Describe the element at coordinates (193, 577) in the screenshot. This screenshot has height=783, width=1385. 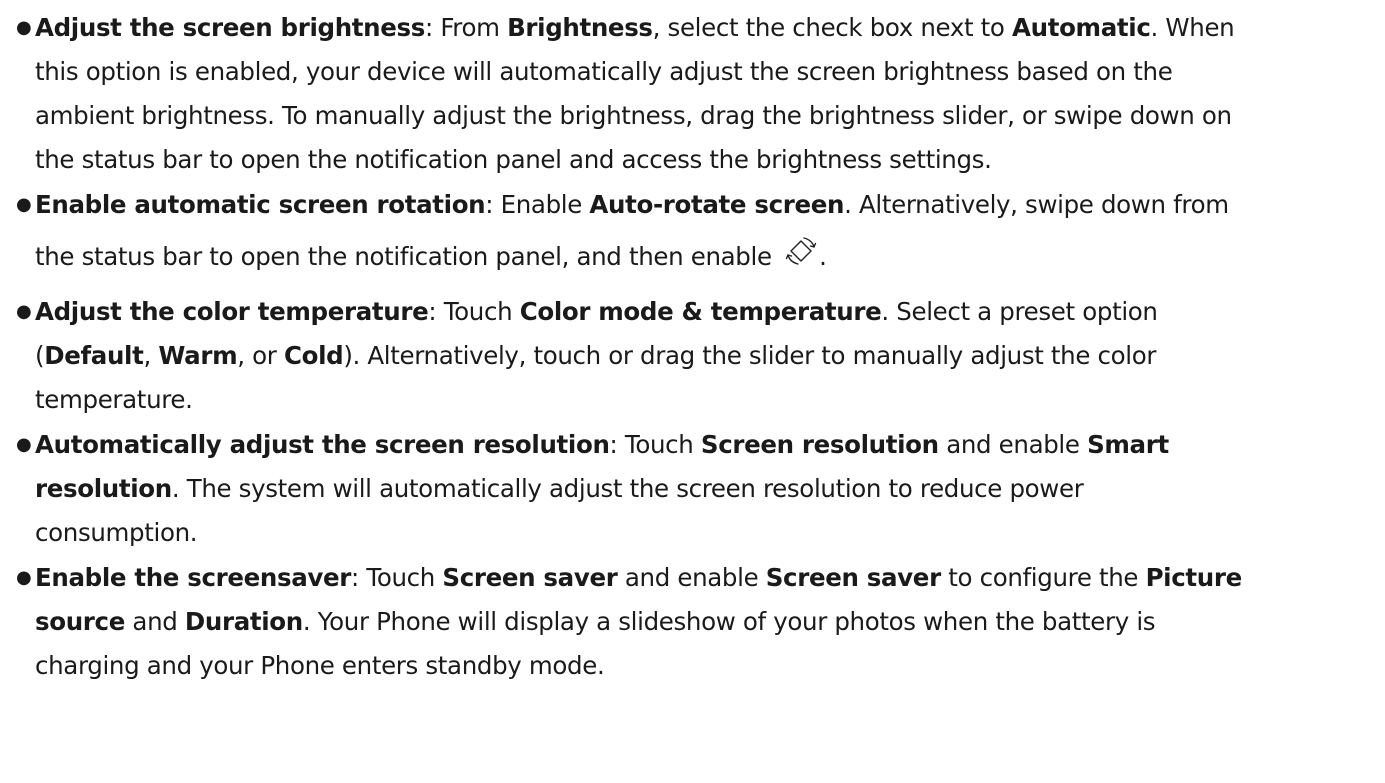
I see `item-title: Enable the screensaver` at that location.